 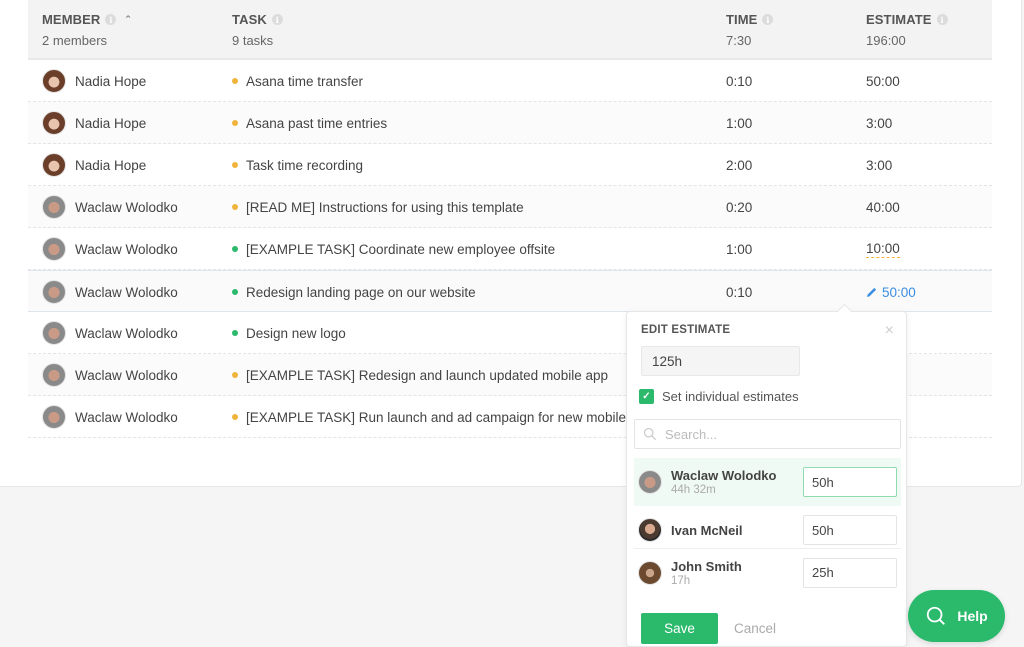 I want to click on estimate-cell: 40:00, so click(x=883, y=207).